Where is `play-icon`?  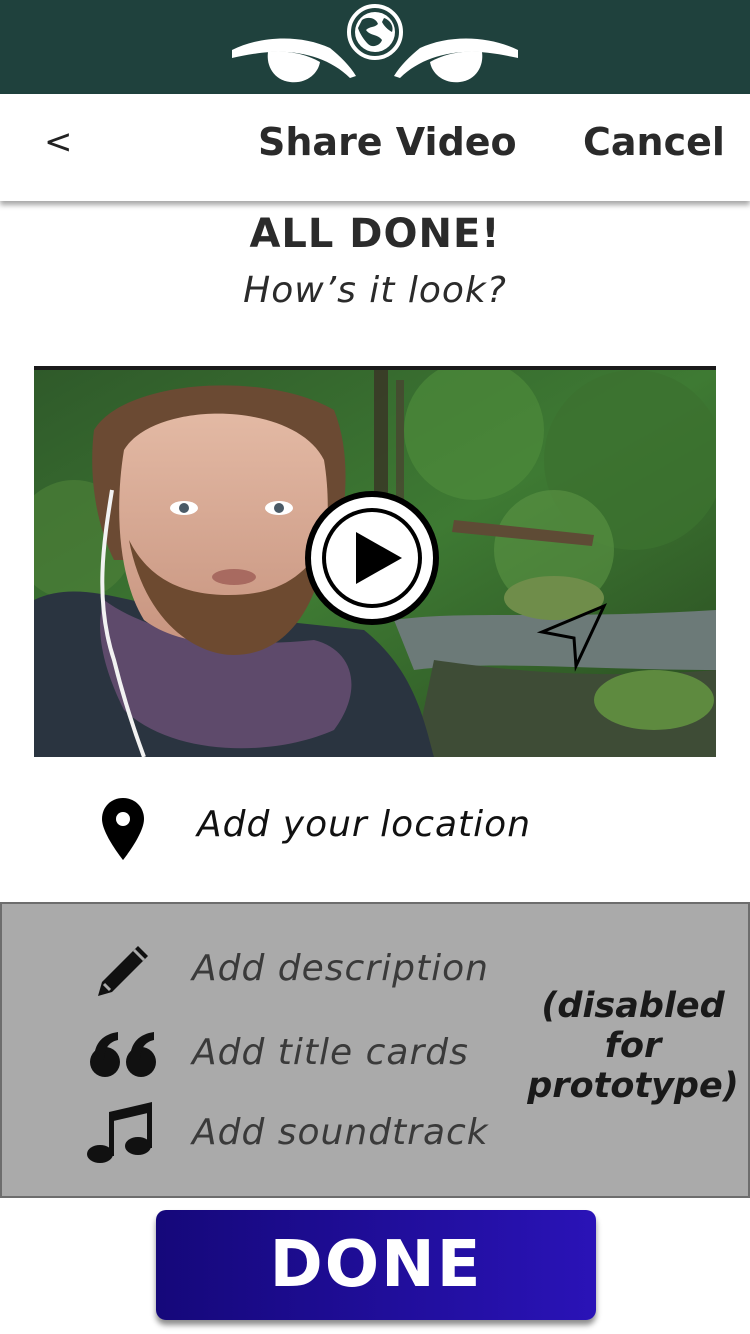 play-icon is located at coordinates (372, 558).